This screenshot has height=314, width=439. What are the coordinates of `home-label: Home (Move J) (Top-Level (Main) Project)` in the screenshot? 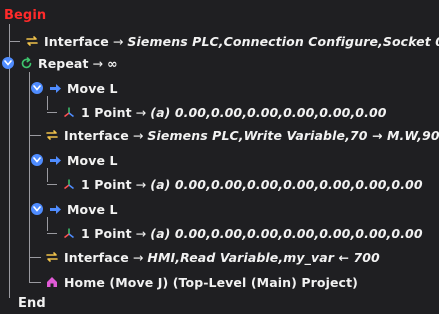 It's located at (211, 282).